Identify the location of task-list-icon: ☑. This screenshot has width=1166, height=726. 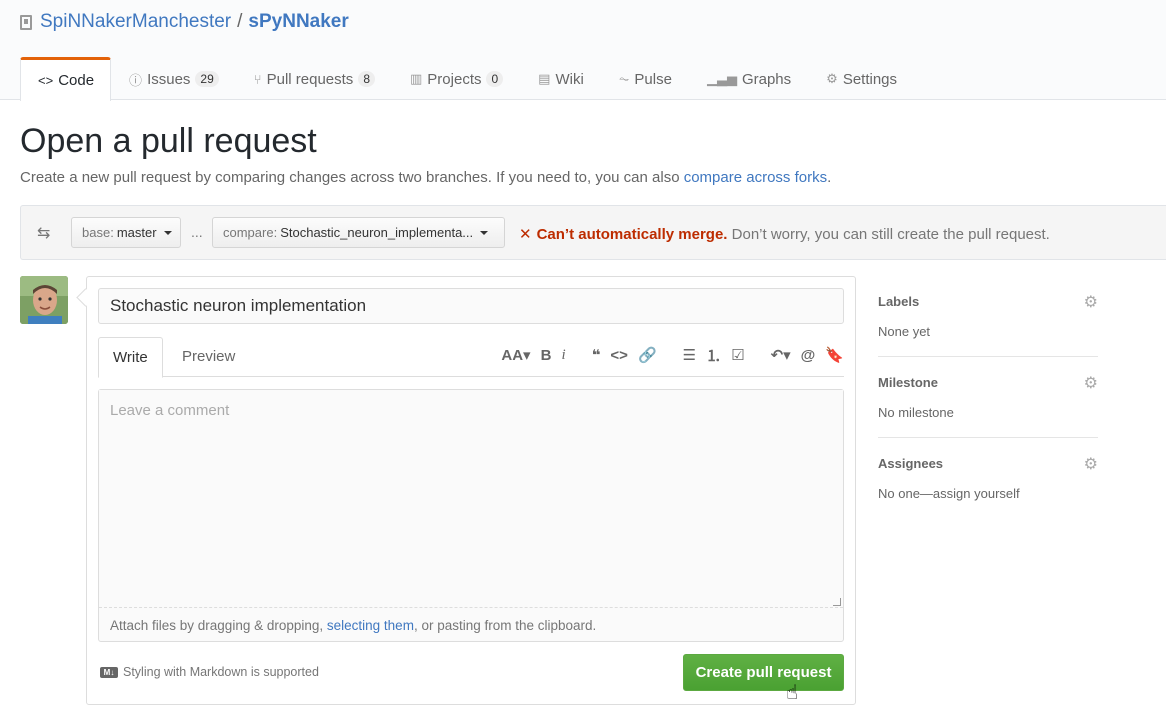
(737, 355).